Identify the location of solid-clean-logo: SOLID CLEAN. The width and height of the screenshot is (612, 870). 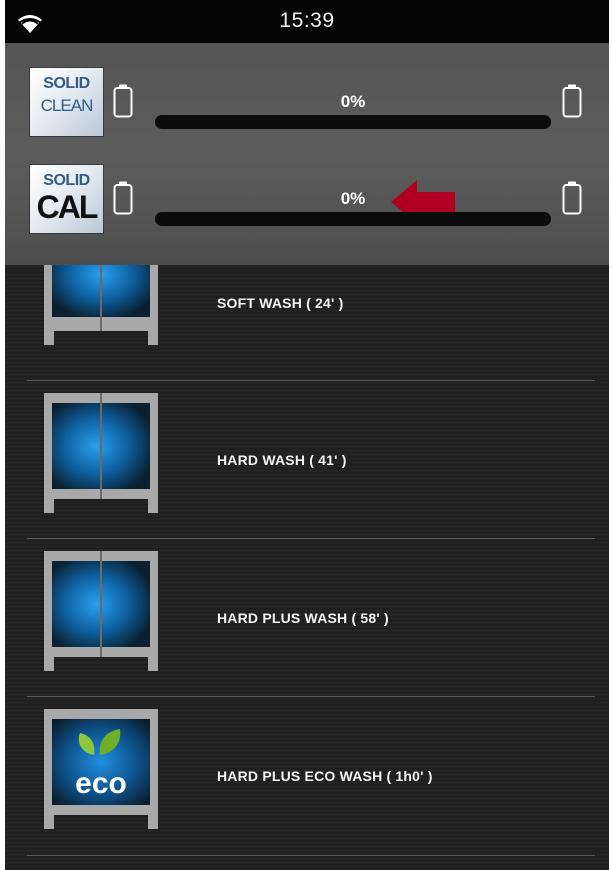
(66, 102).